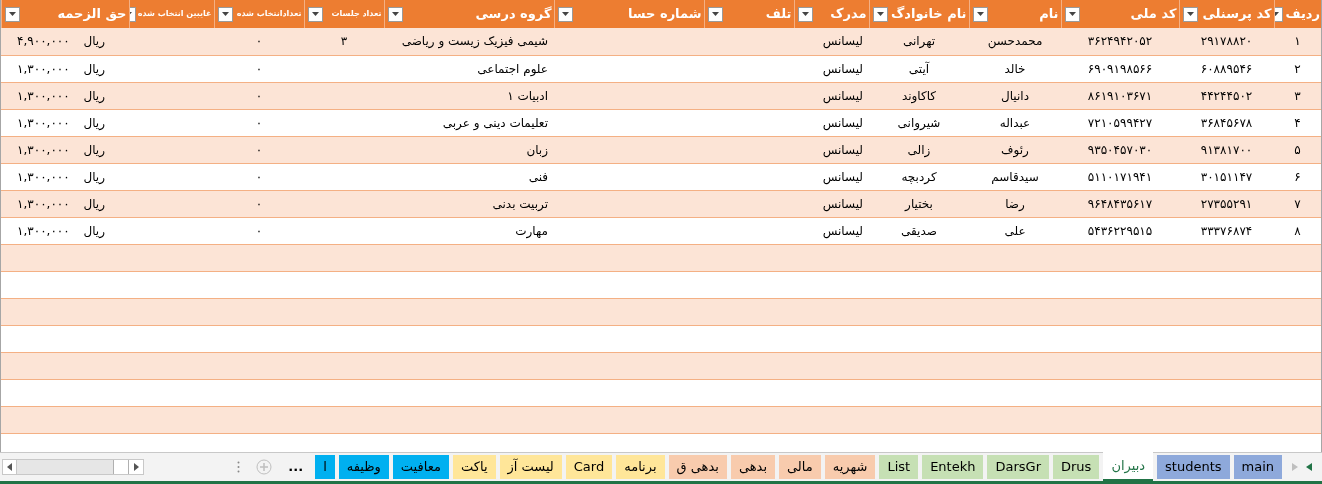  What do you see at coordinates (1018, 467) in the screenshot?
I see `sheet-tab: DarsGr` at bounding box center [1018, 467].